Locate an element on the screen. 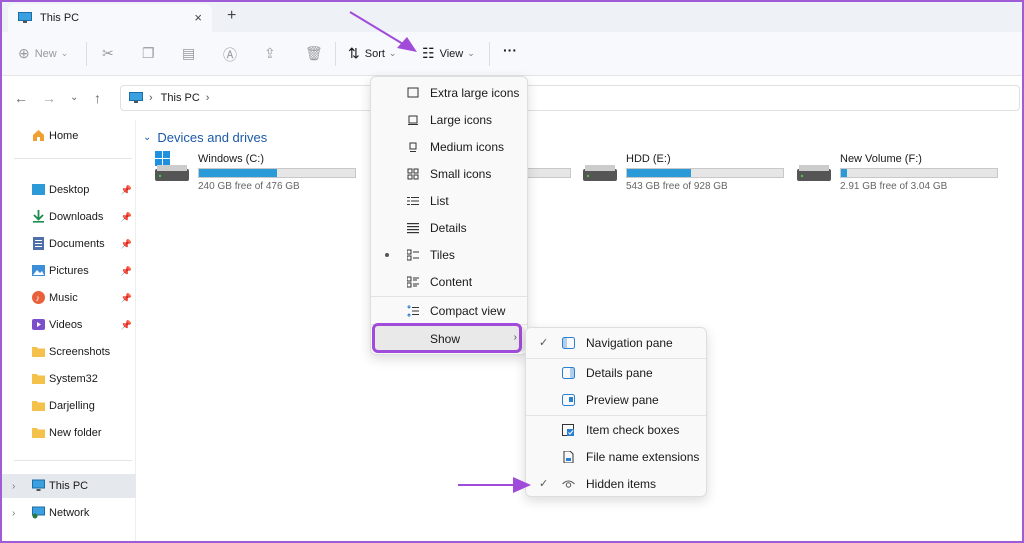 This screenshot has width=1024, height=543. sidebar-item-home: Home is located at coordinates (69, 136).